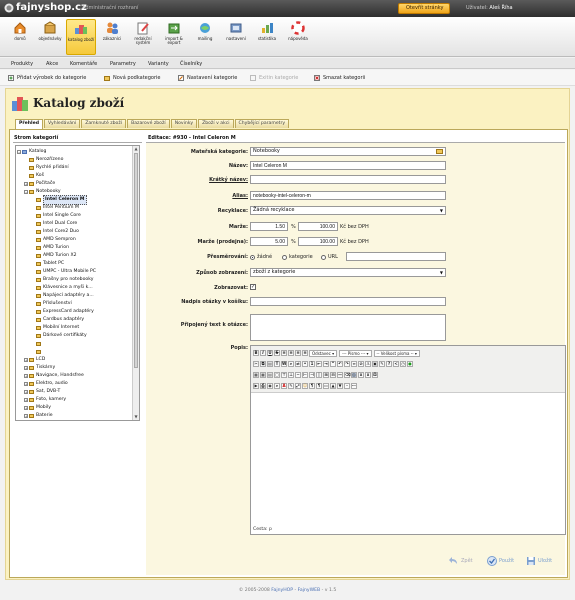  What do you see at coordinates (263, 375) in the screenshot?
I see `table-props-icon: ▦` at bounding box center [263, 375].